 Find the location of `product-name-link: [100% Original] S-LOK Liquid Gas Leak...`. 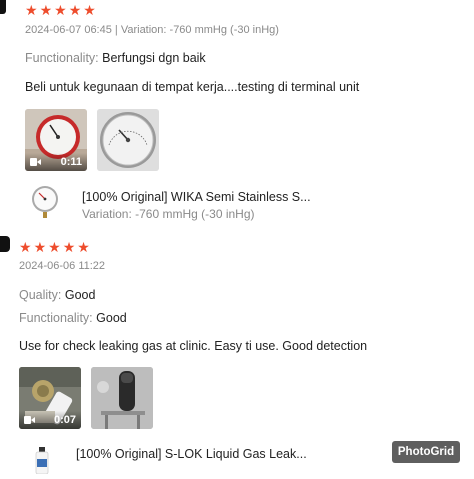

product-name-link: [100% Original] S-LOK Liquid Gas Leak... is located at coordinates (191, 454).